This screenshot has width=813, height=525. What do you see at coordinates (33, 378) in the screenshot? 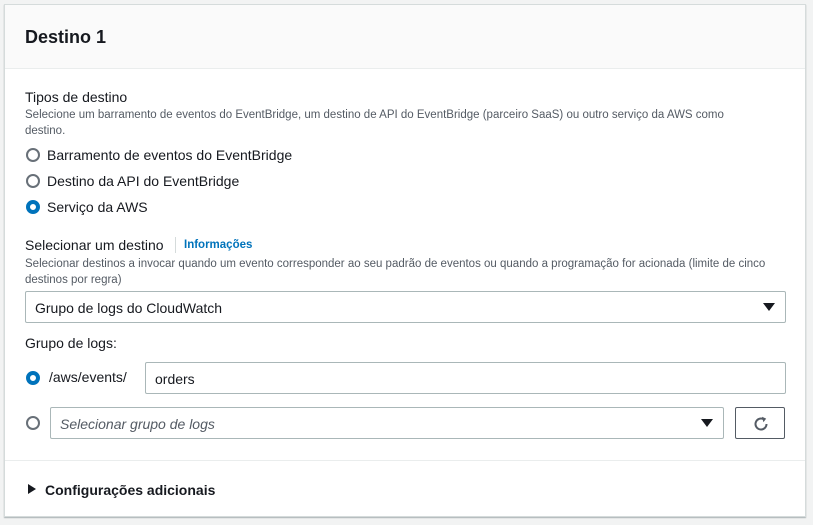
I see `radio-new-log-group` at bounding box center [33, 378].